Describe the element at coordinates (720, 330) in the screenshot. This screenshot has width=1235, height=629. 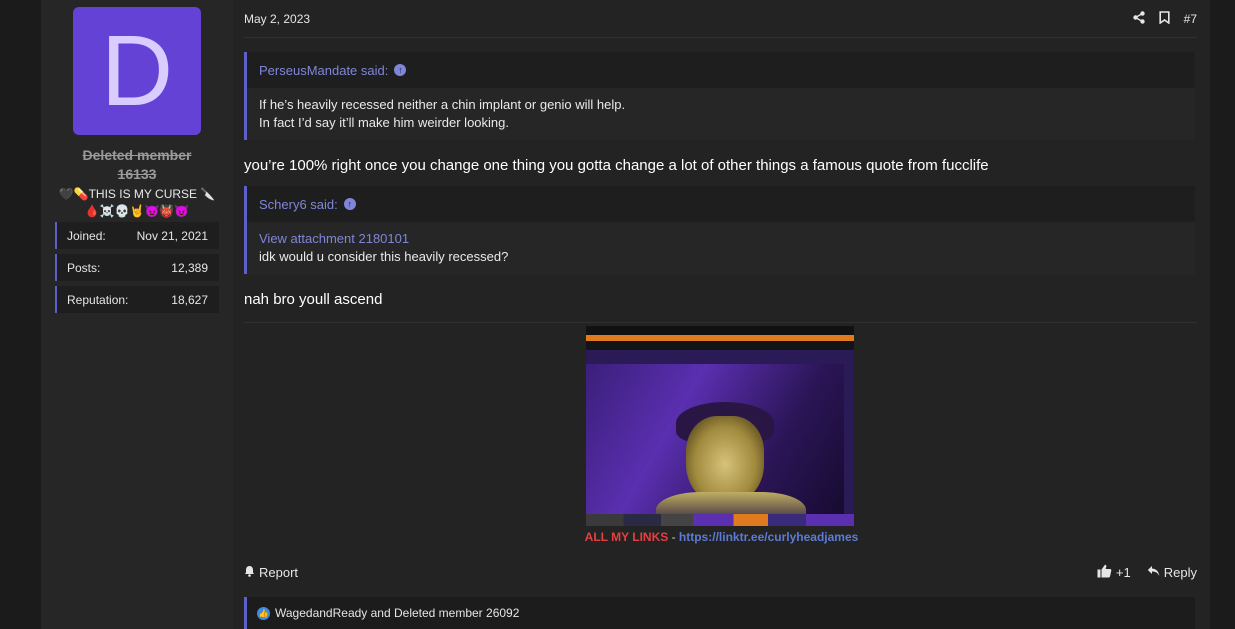
I see `sig-image-topbar` at that location.